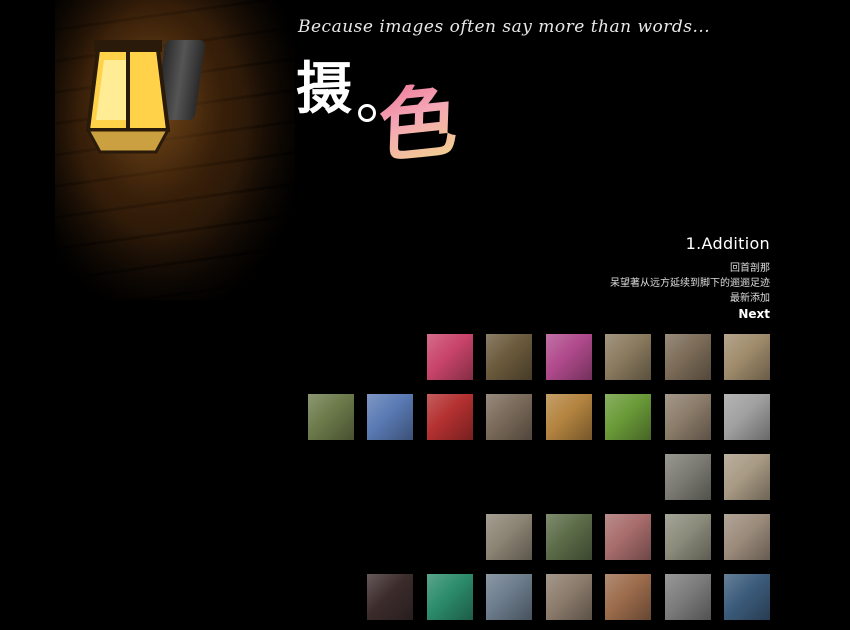  Describe the element at coordinates (690, 283) in the screenshot. I see `nav-link-footprints: 呆望著从远方延续到脚下的逦逦足迹` at that location.